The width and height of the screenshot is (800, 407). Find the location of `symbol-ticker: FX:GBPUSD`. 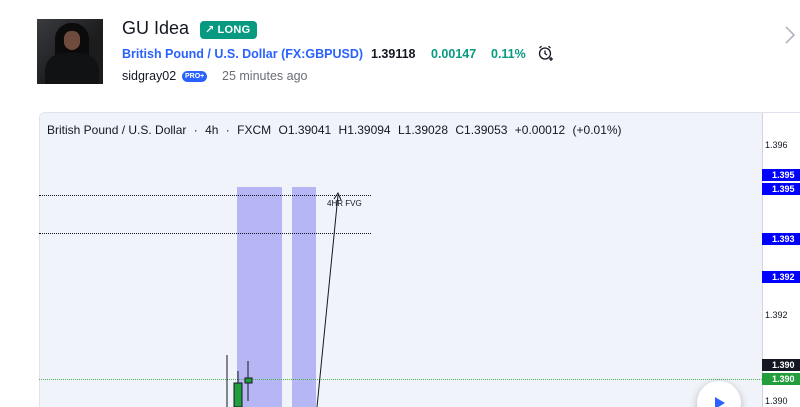

symbol-ticker: FX:GBPUSD is located at coordinates (322, 54).